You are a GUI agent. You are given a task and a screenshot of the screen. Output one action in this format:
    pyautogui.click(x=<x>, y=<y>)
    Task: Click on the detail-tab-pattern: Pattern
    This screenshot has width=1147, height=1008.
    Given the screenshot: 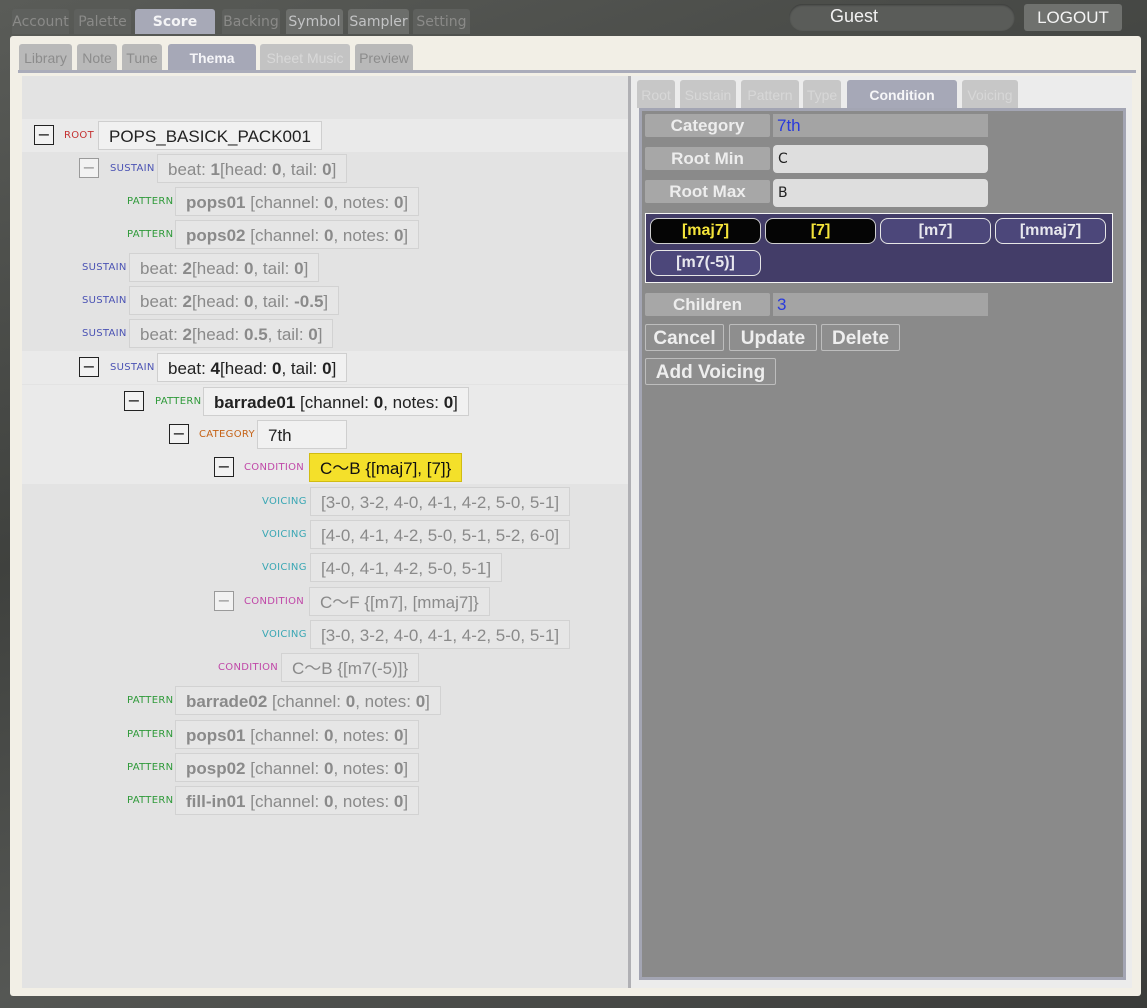 What is the action you would take?
    pyautogui.click(x=770, y=94)
    